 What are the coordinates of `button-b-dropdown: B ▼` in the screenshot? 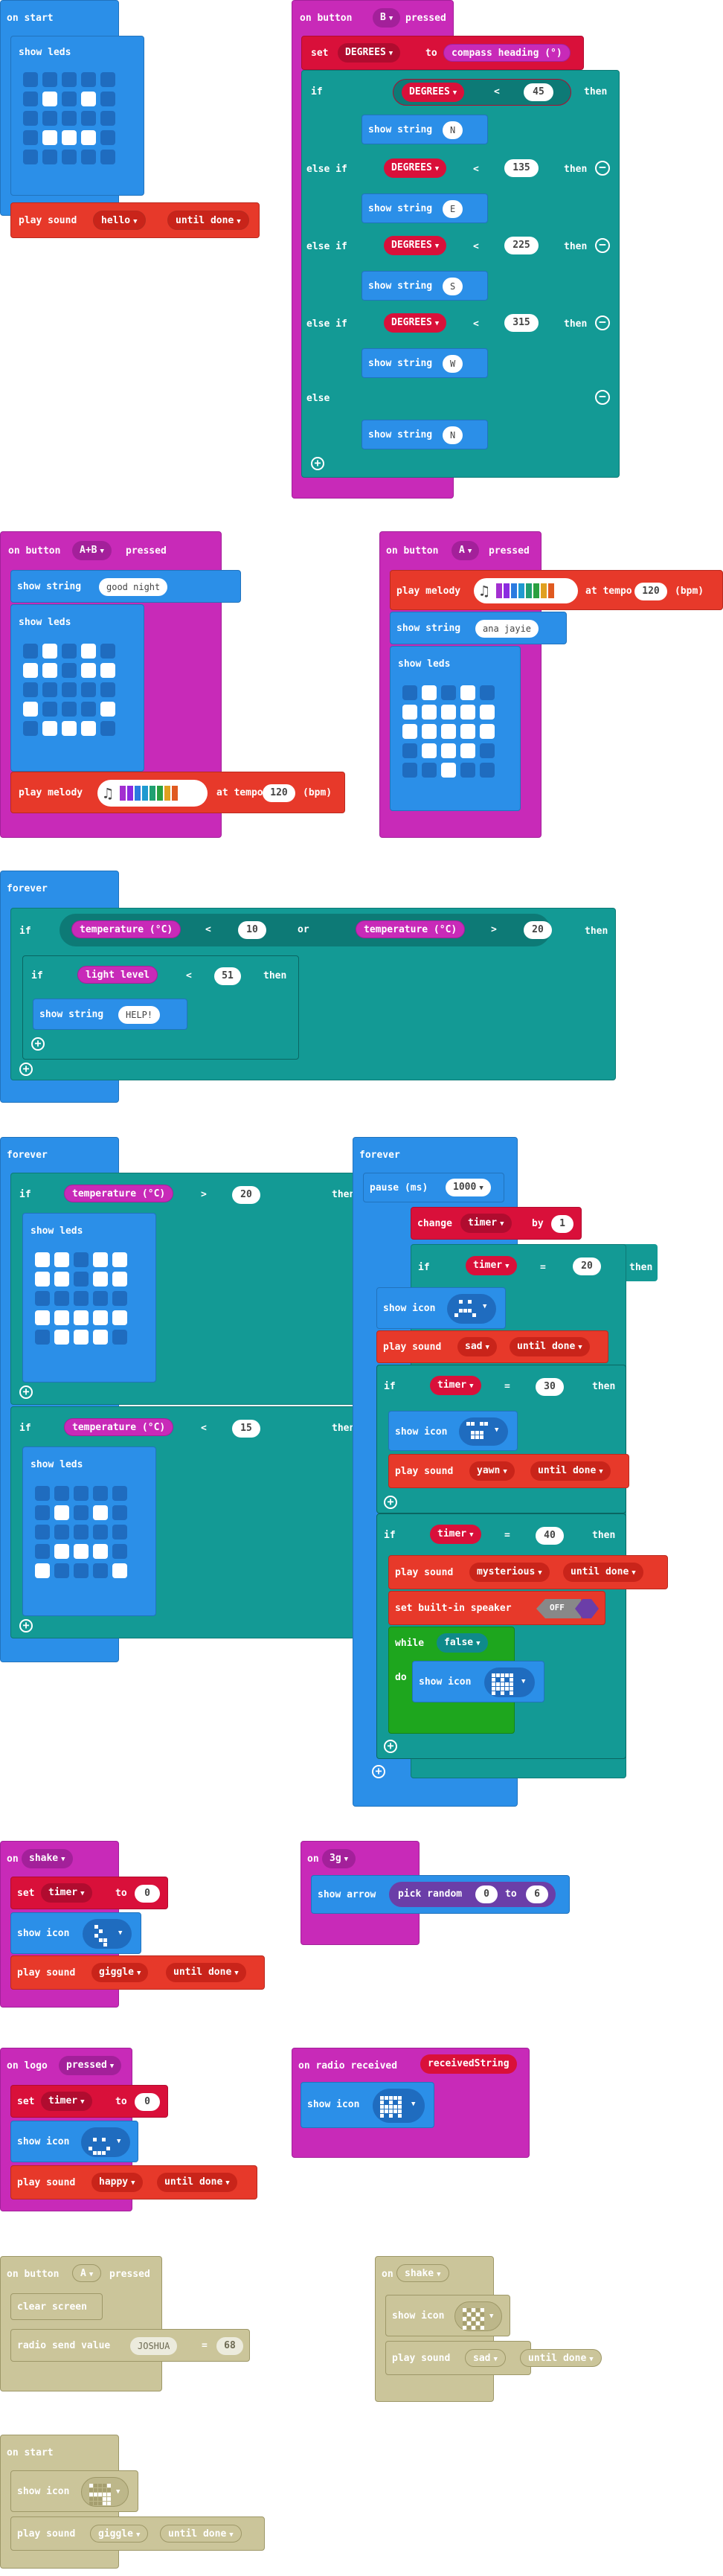 It's located at (387, 18).